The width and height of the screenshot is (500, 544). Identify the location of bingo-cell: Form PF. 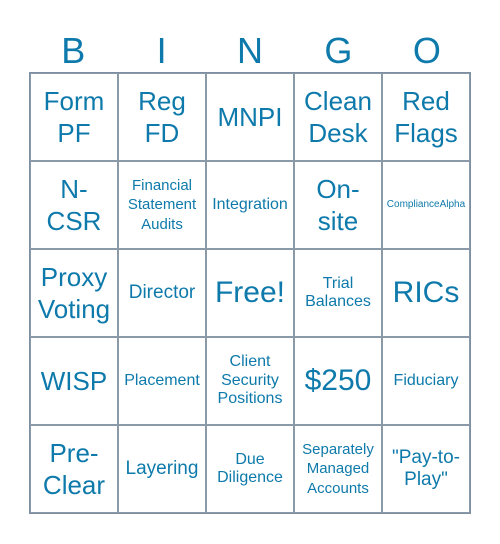
(74, 117).